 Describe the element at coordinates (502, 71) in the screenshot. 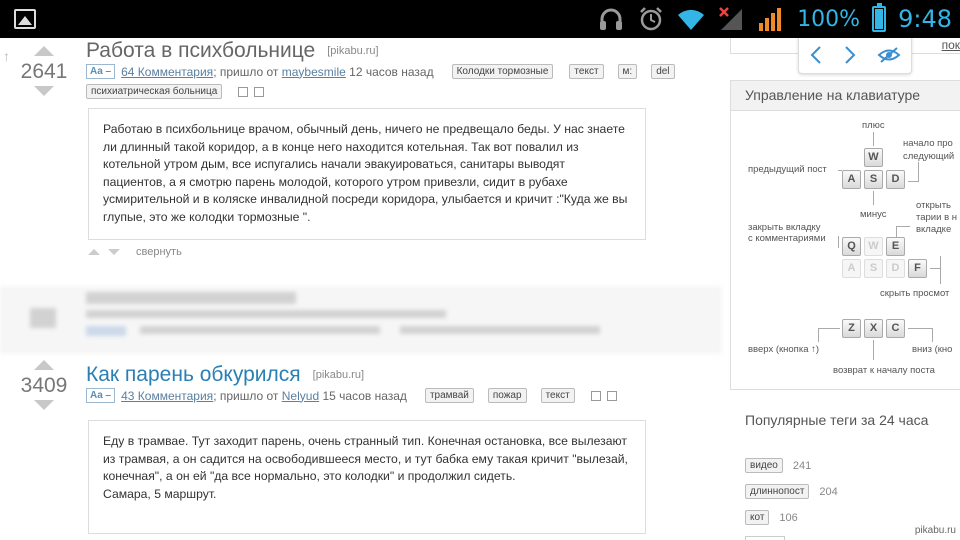

I see `tag: Колодки тормозные` at that location.